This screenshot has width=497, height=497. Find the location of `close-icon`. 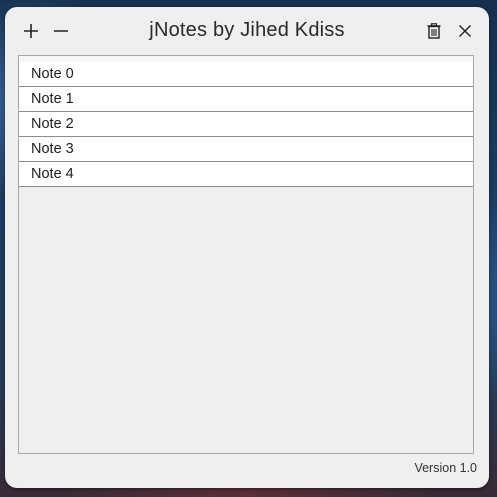

close-icon is located at coordinates (465, 31).